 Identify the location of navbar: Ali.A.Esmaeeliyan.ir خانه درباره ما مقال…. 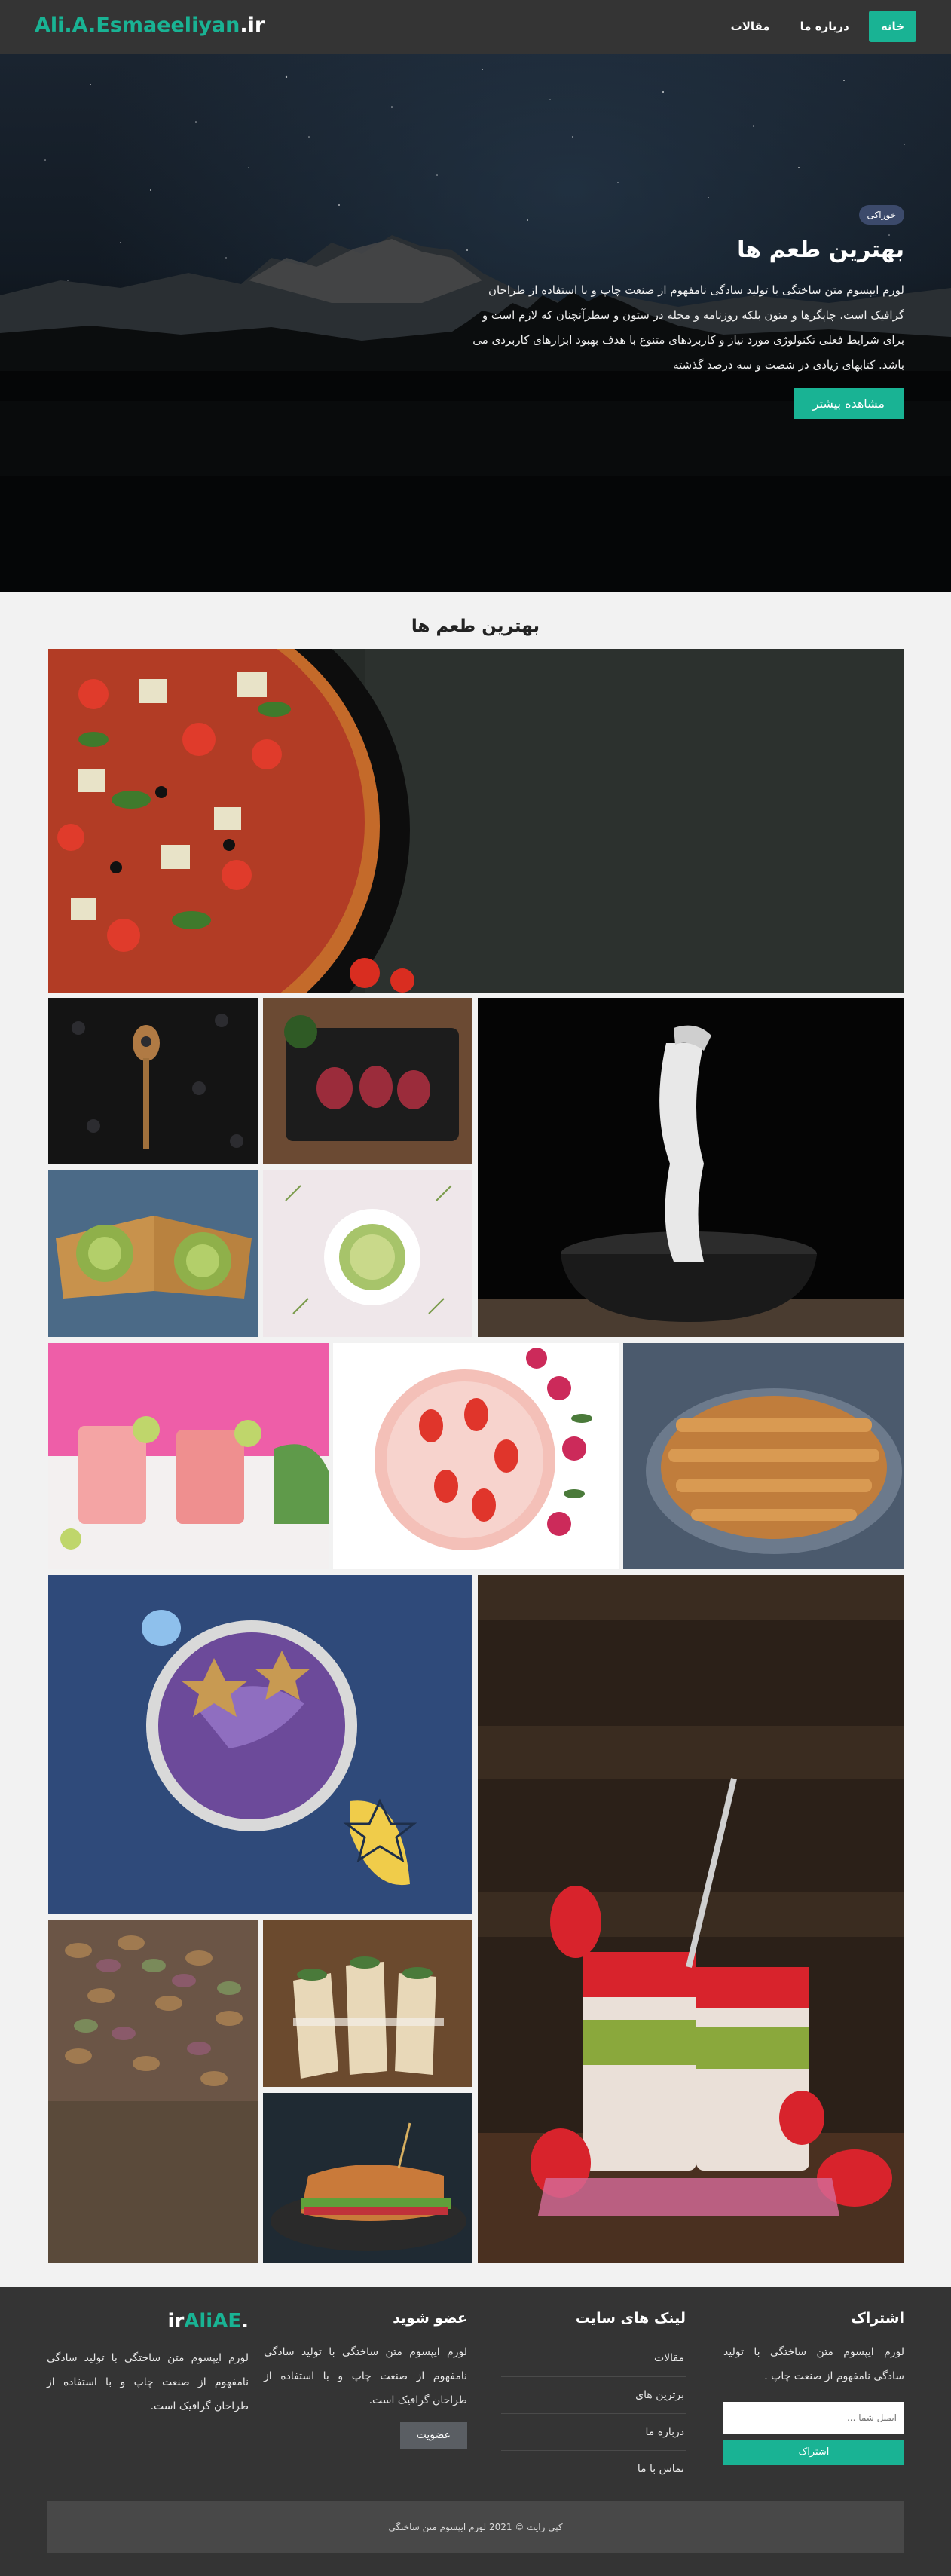
(475, 27).